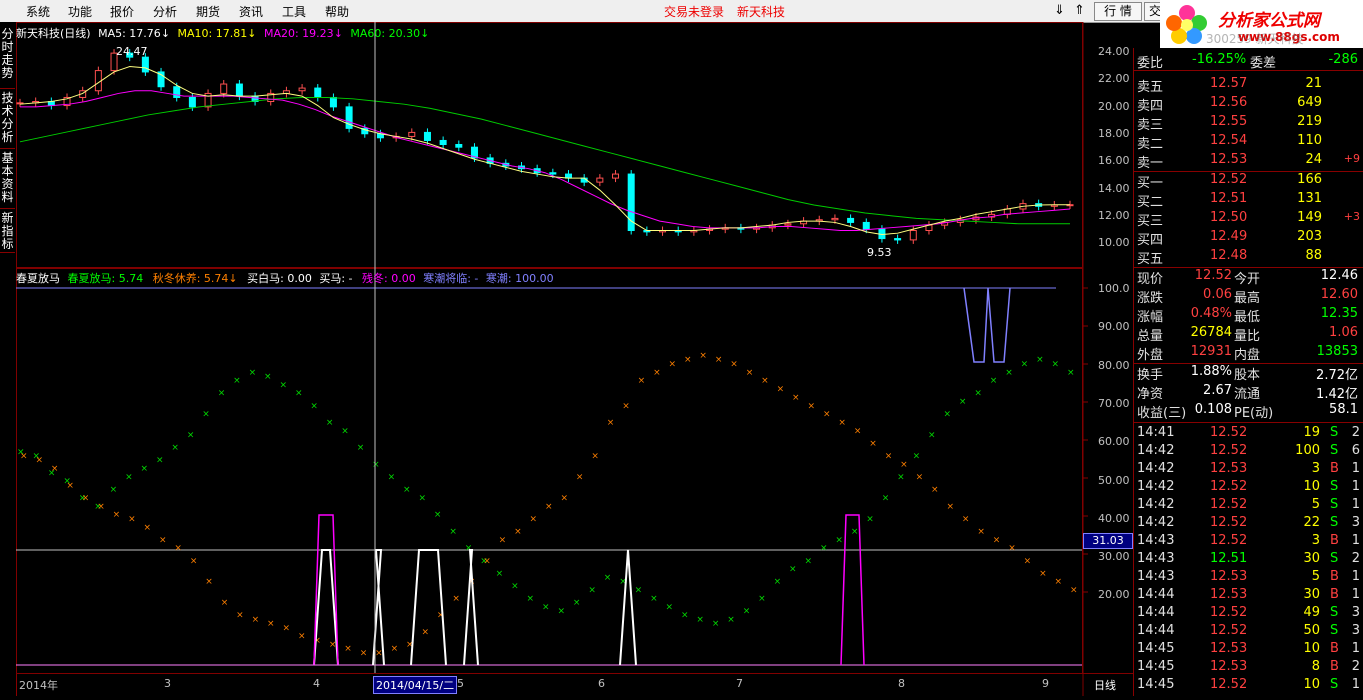 This screenshot has height=700, width=1363. What do you see at coordinates (1311, 522) in the screenshot?
I see `tick-volume: 22` at bounding box center [1311, 522].